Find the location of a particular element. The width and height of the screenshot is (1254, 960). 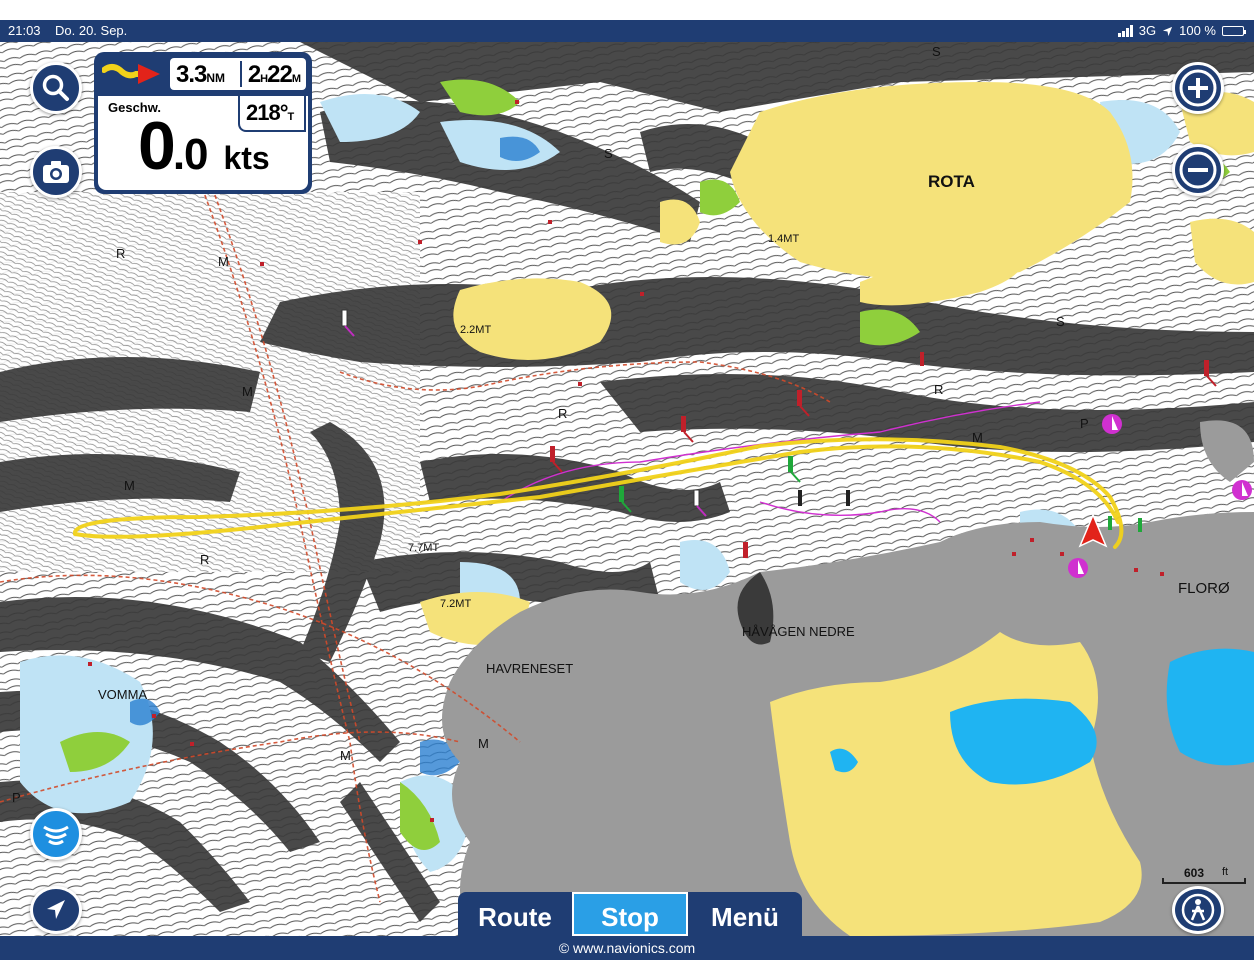

signal-icon is located at coordinates (1125, 31).